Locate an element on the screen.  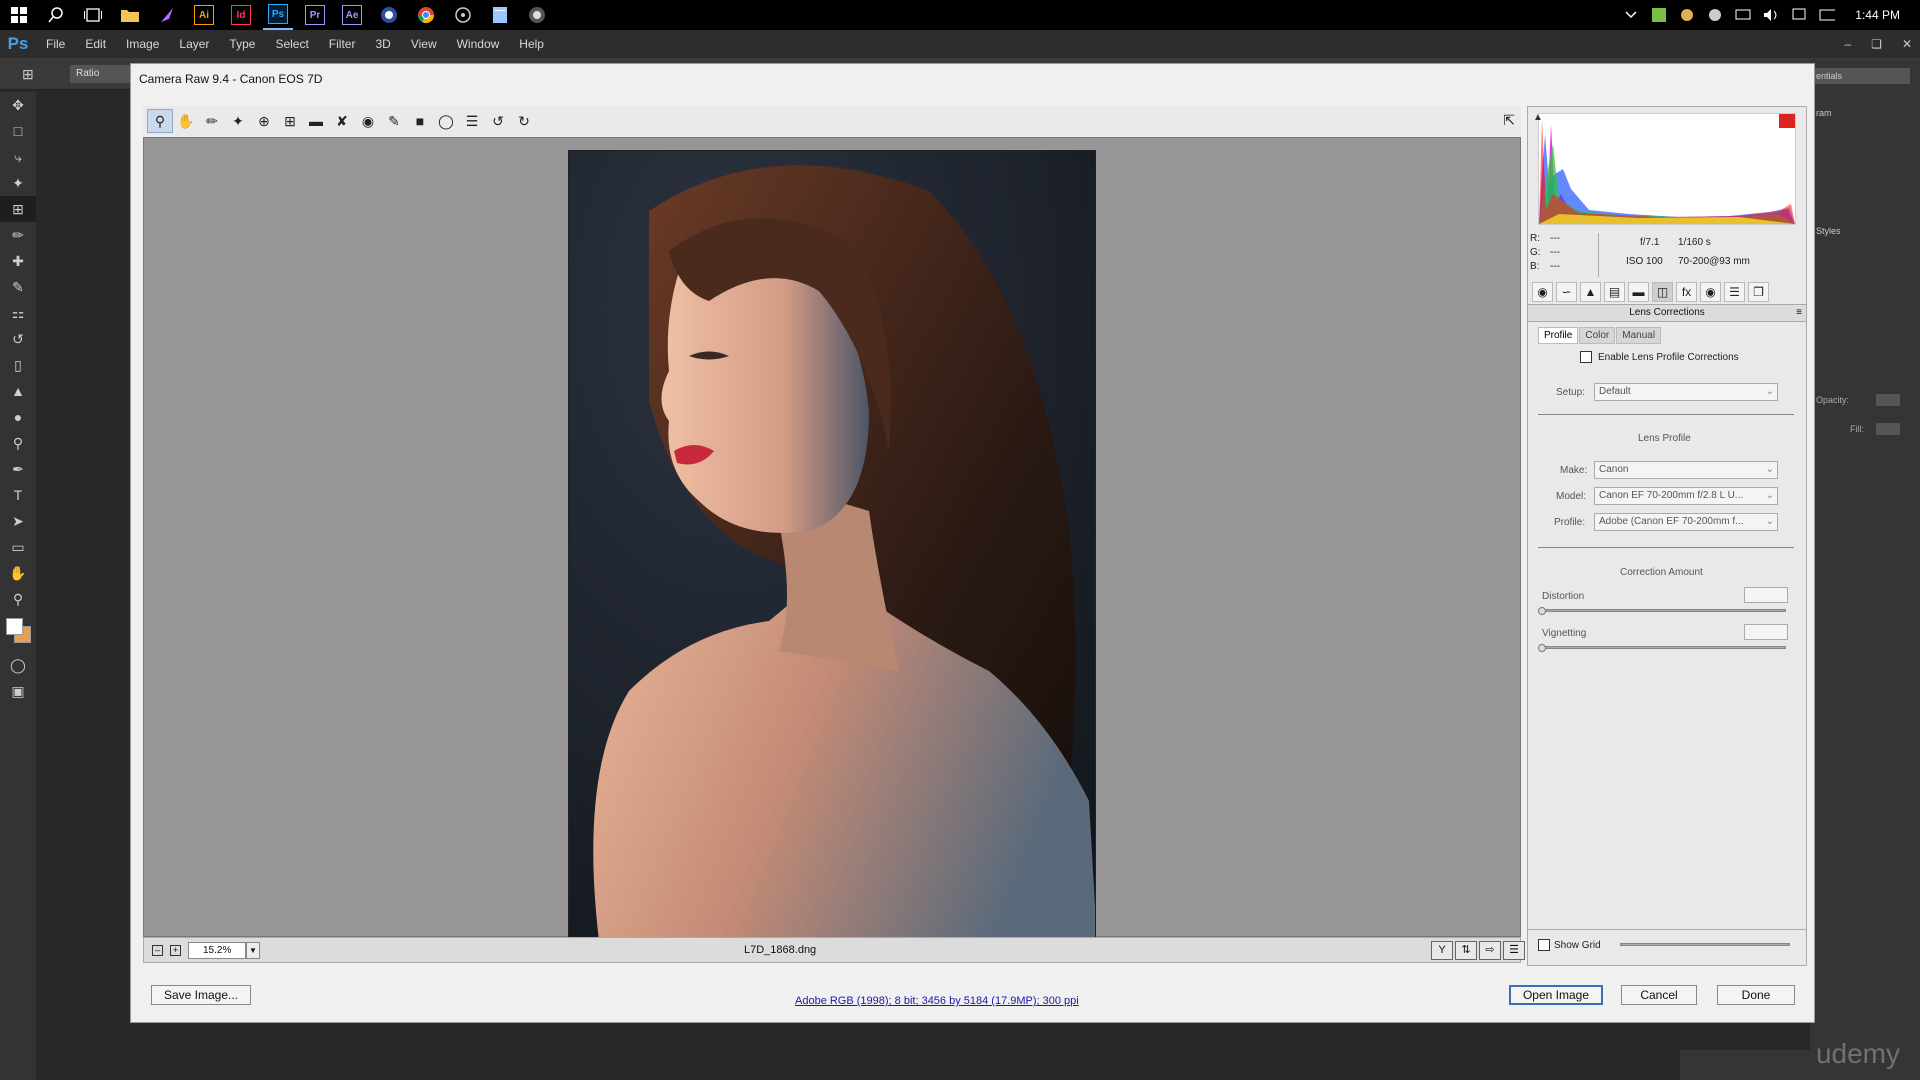
minimize-icon: – is located at coordinates (1847, 44).